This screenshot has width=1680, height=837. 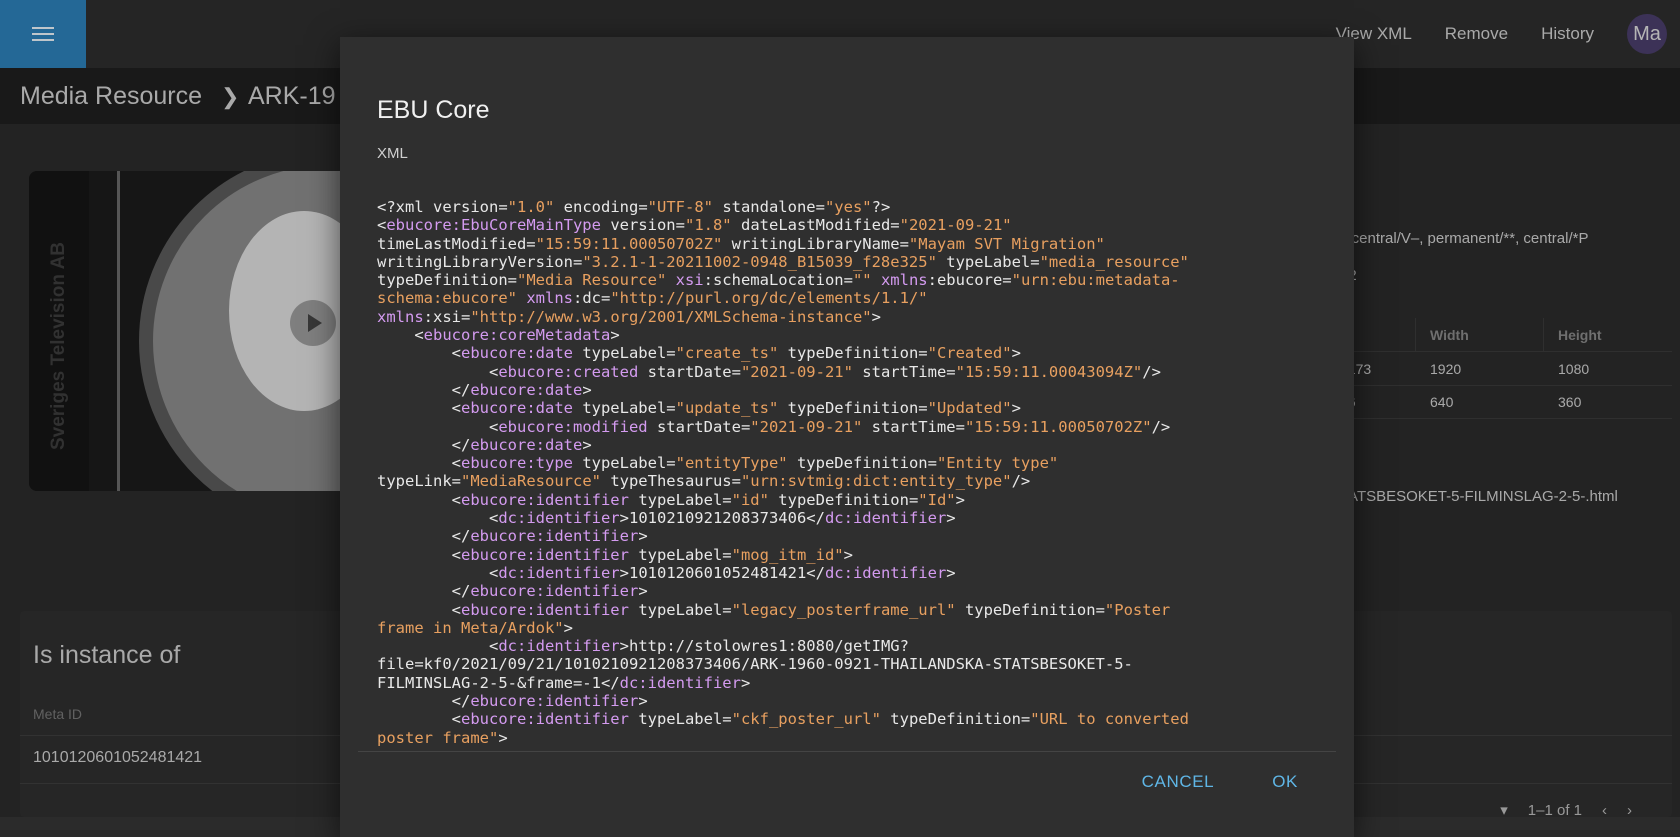 I want to click on xml-text: >1010210921208373406</, so click(x=722, y=518).